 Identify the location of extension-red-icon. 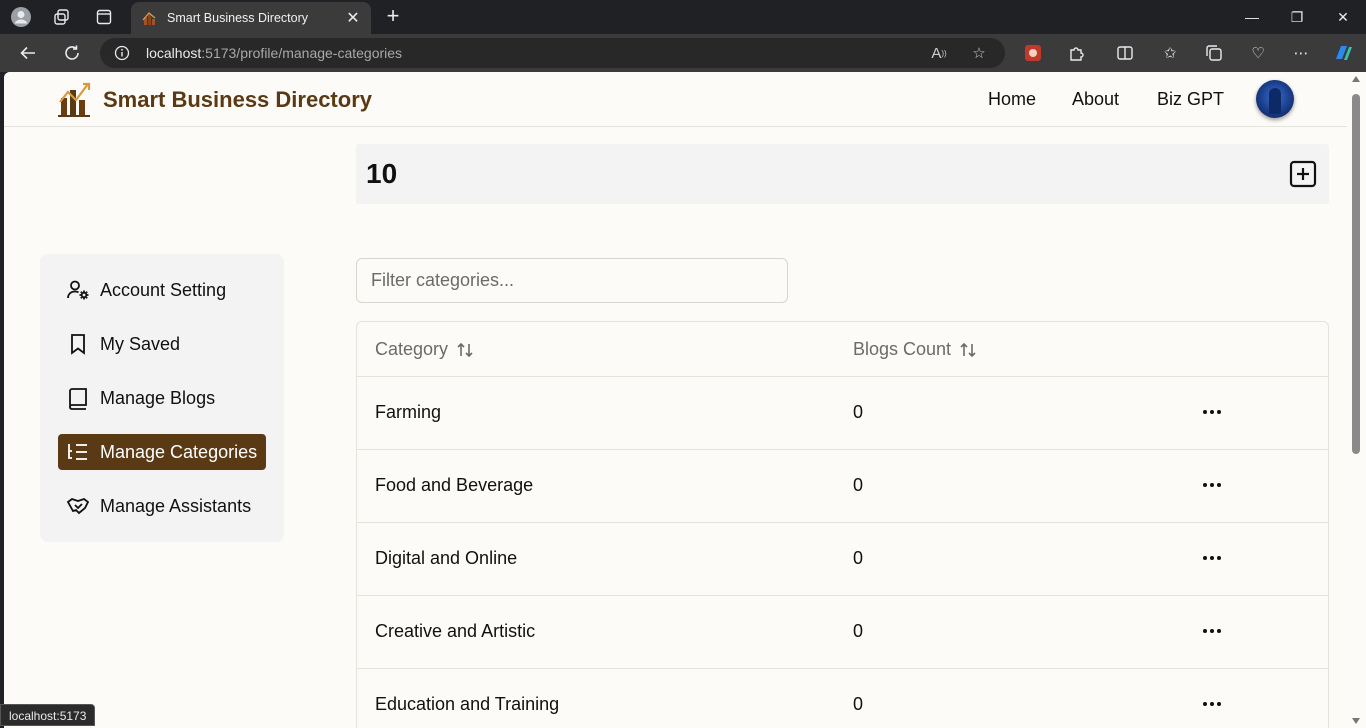
(1033, 53).